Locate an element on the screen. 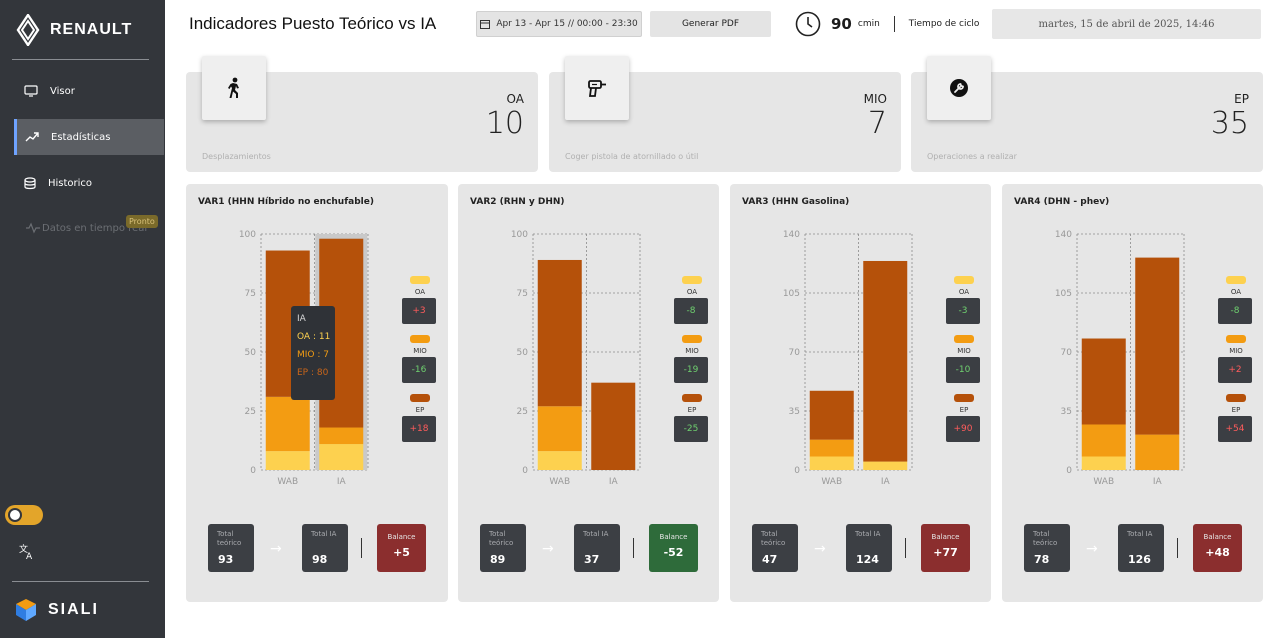 The height and width of the screenshot is (638, 1280). sidebar-item-estadisticas: Estadísticas is located at coordinates (89, 137).